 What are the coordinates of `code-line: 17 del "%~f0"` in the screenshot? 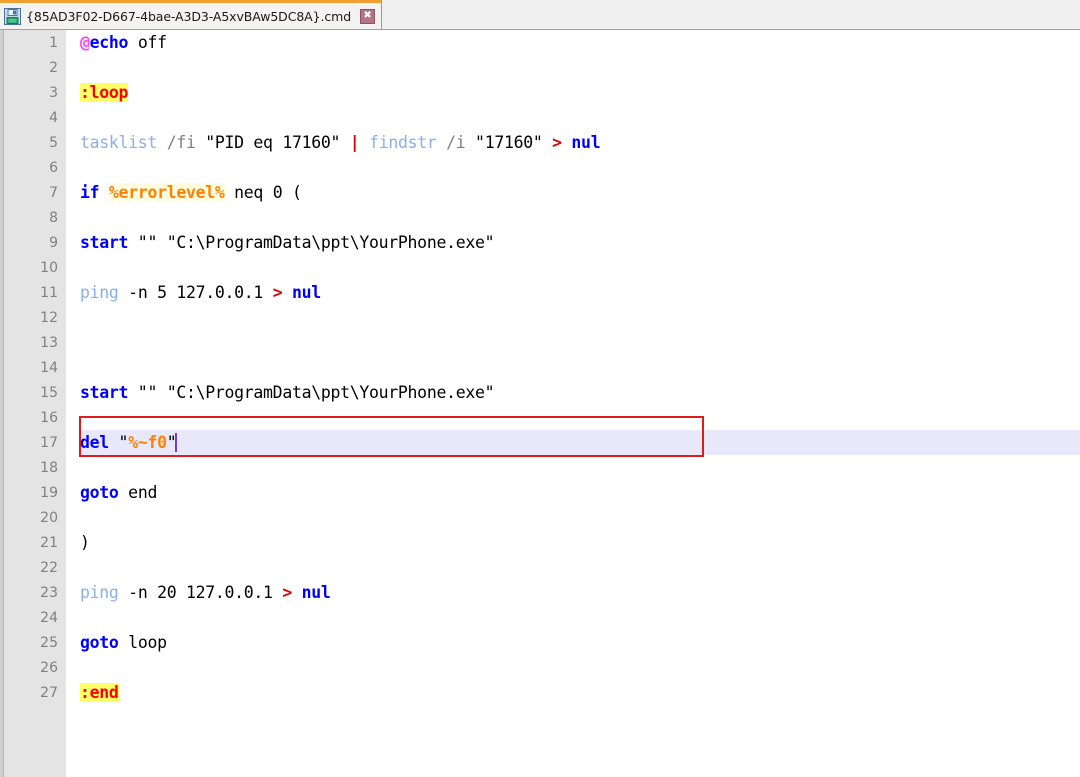 It's located at (540, 442).